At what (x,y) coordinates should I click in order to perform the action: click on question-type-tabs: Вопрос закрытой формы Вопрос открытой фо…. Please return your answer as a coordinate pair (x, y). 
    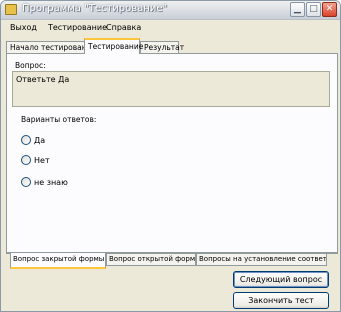
    Looking at the image, I should click on (172, 261).